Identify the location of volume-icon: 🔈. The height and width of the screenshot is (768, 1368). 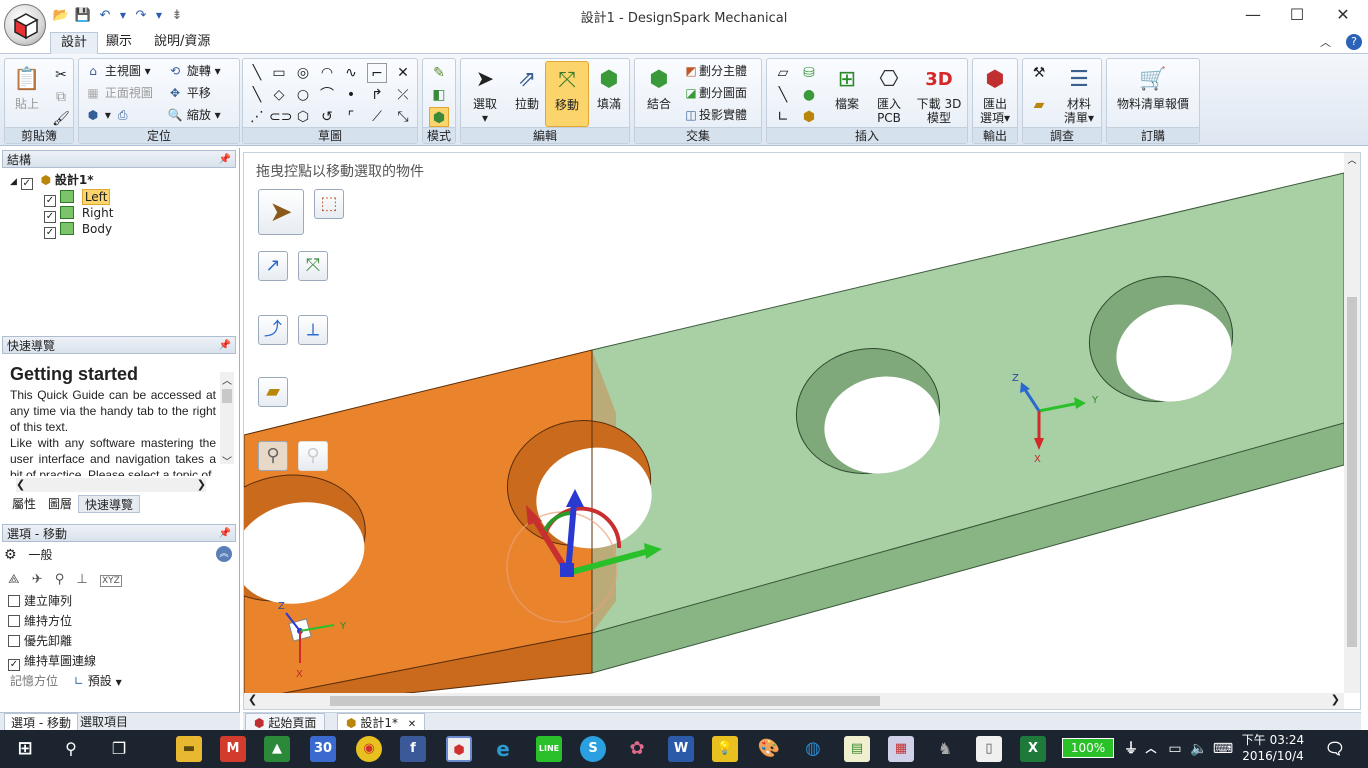
(1199, 749).